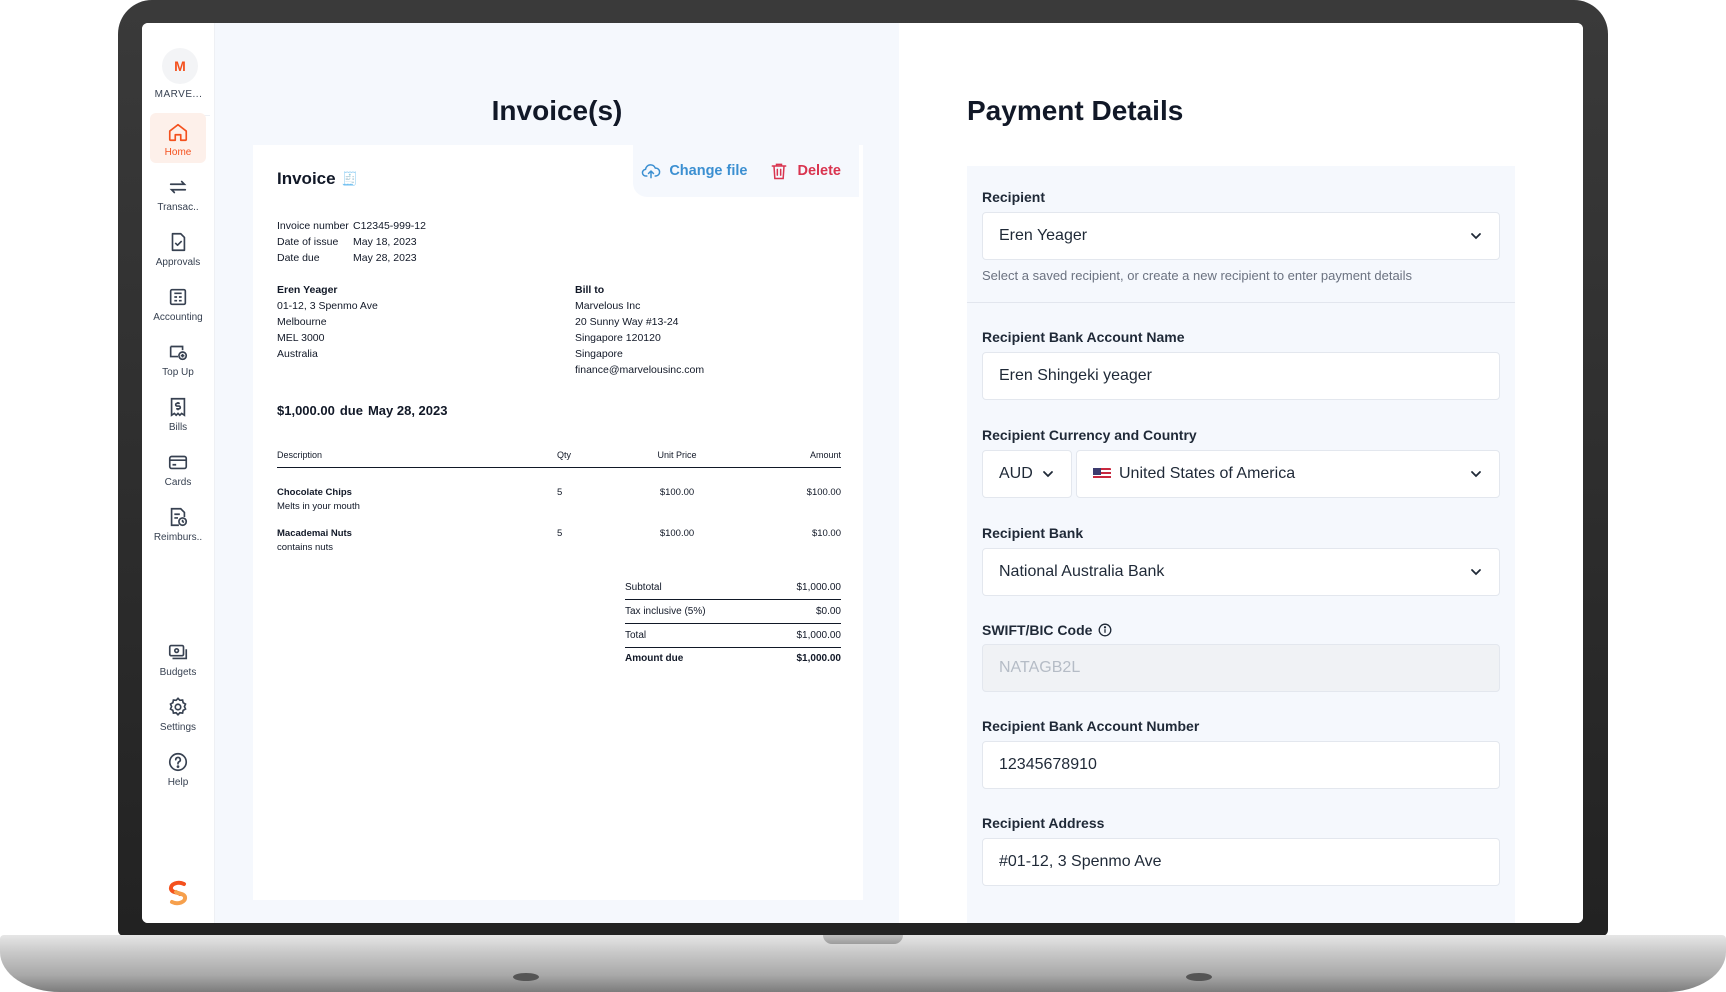 This screenshot has height=992, width=1726. What do you see at coordinates (559, 459) in the screenshot?
I see `table-header: Description Qty Unit Price Amount` at bounding box center [559, 459].